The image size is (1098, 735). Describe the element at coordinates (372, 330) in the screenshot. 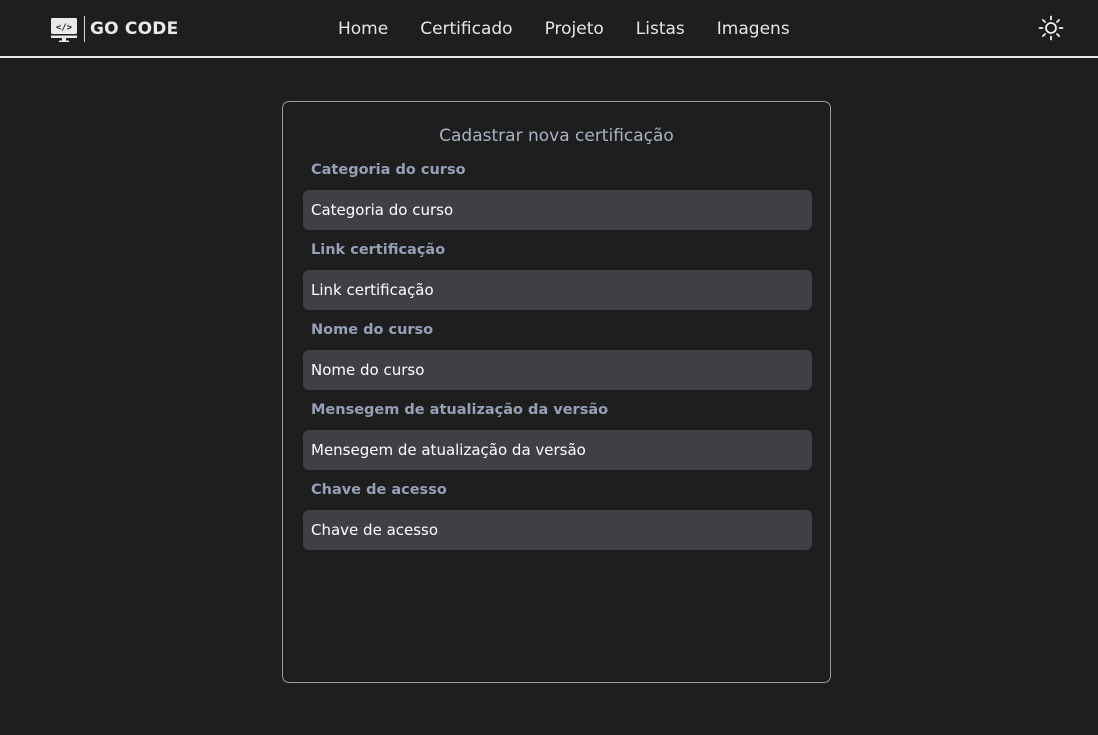

I see `course-name-label: Nome do curso` at that location.